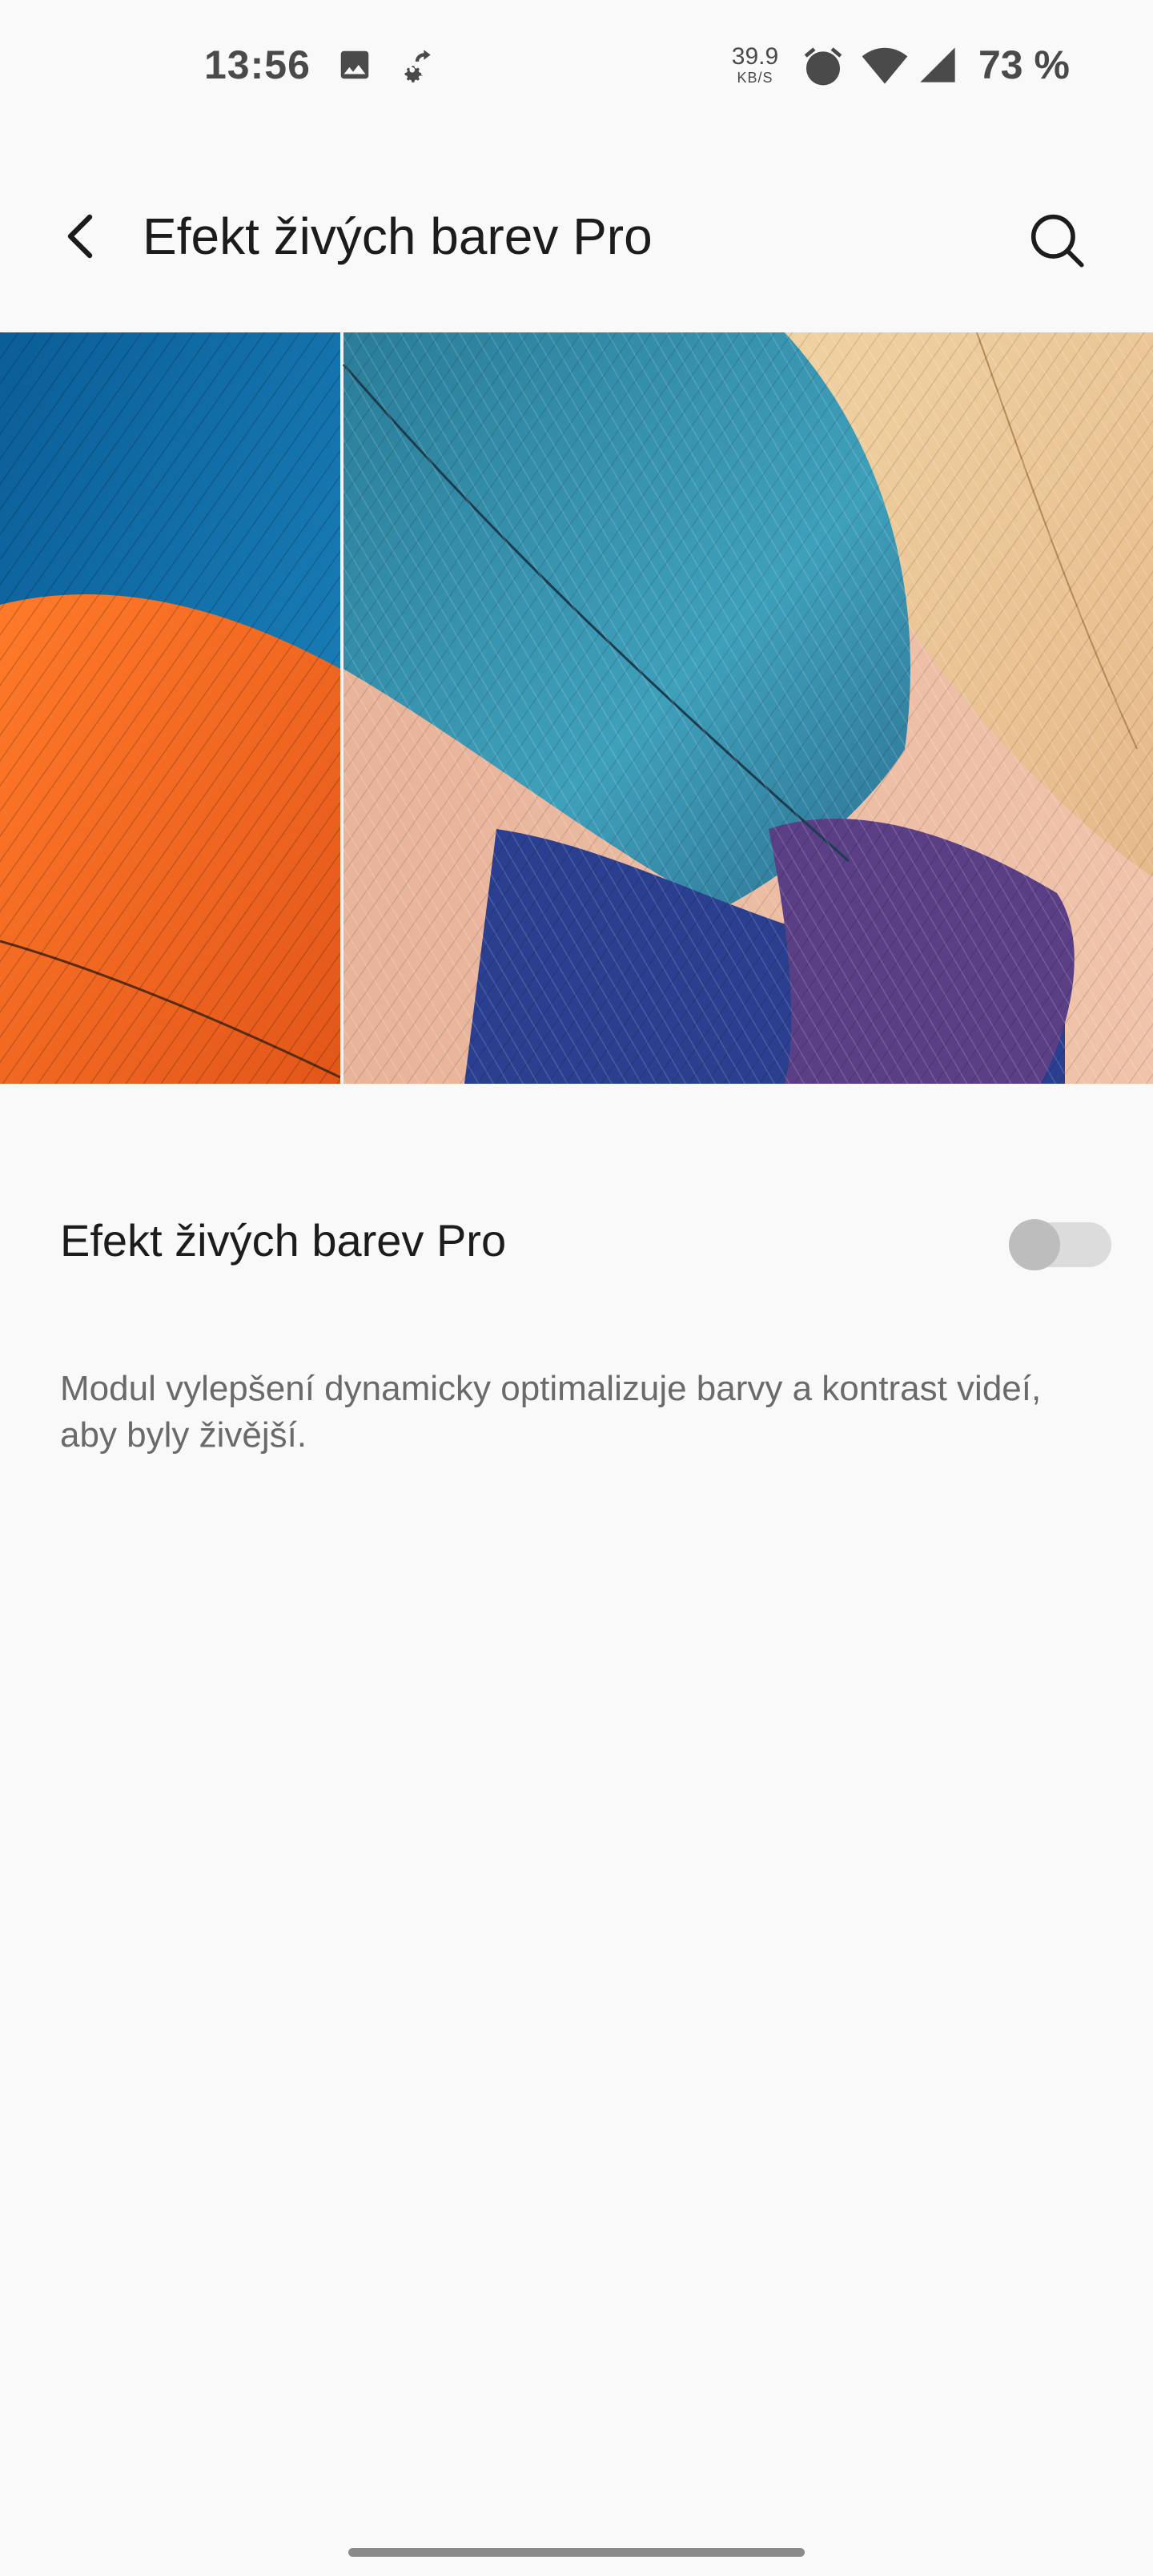 This screenshot has height=2576, width=1153. Describe the element at coordinates (576, 1241) in the screenshot. I see `vivid-color-setting-row: Efekt živých barev Pro` at that location.